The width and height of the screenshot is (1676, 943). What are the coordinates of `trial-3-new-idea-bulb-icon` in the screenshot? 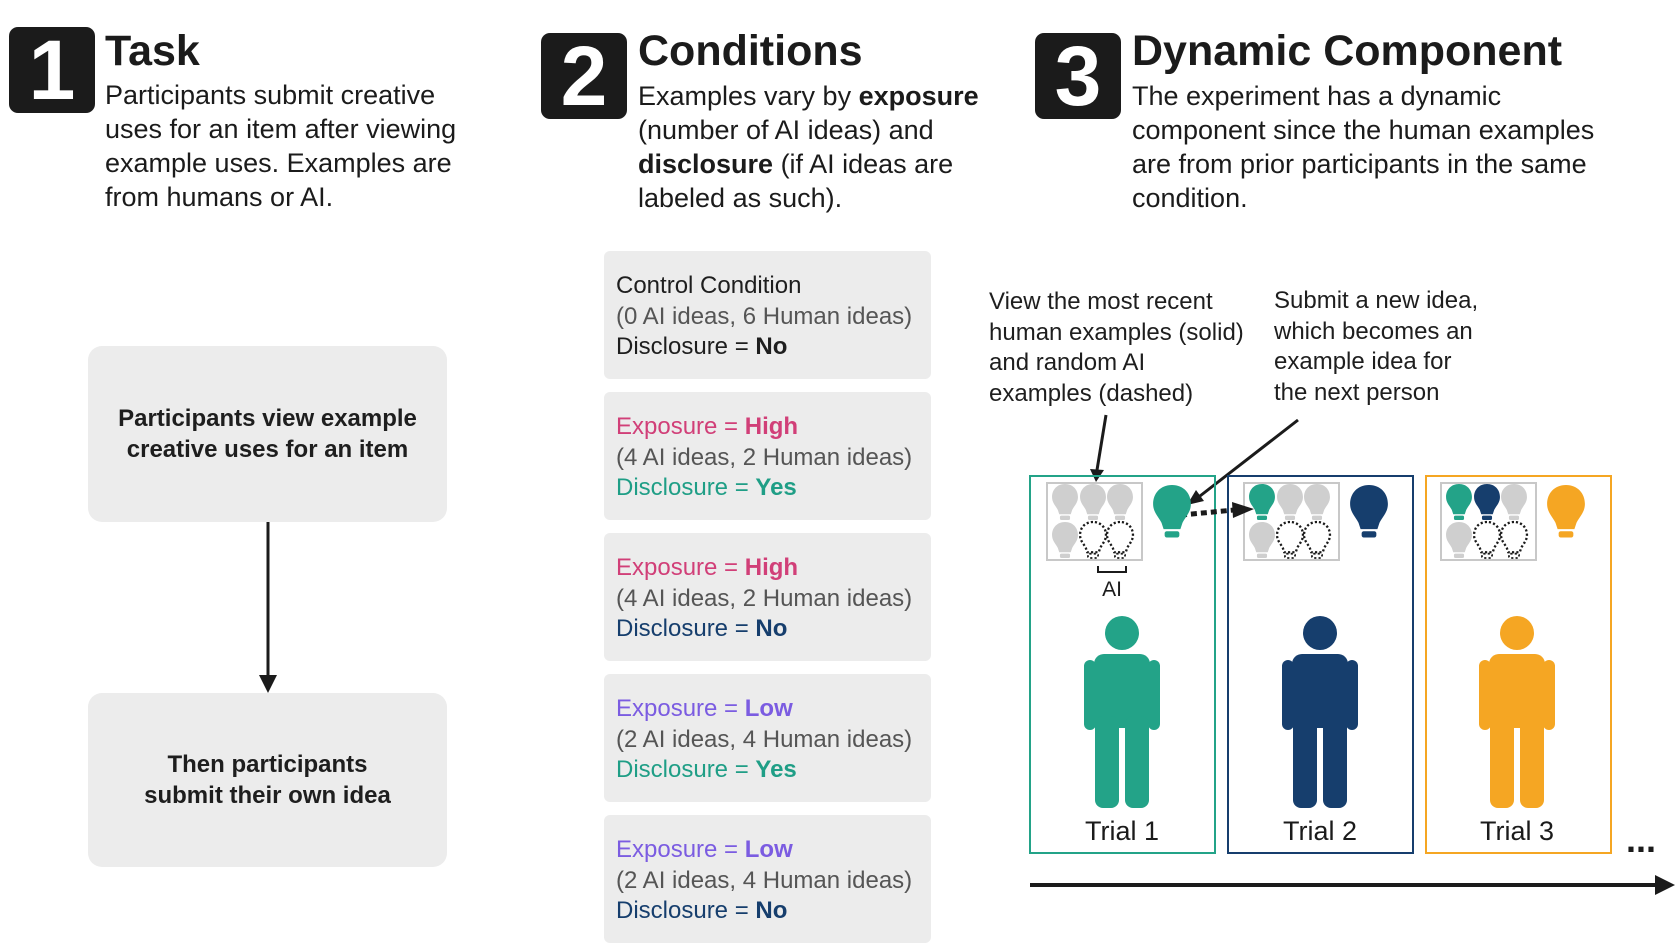 It's located at (1566, 511).